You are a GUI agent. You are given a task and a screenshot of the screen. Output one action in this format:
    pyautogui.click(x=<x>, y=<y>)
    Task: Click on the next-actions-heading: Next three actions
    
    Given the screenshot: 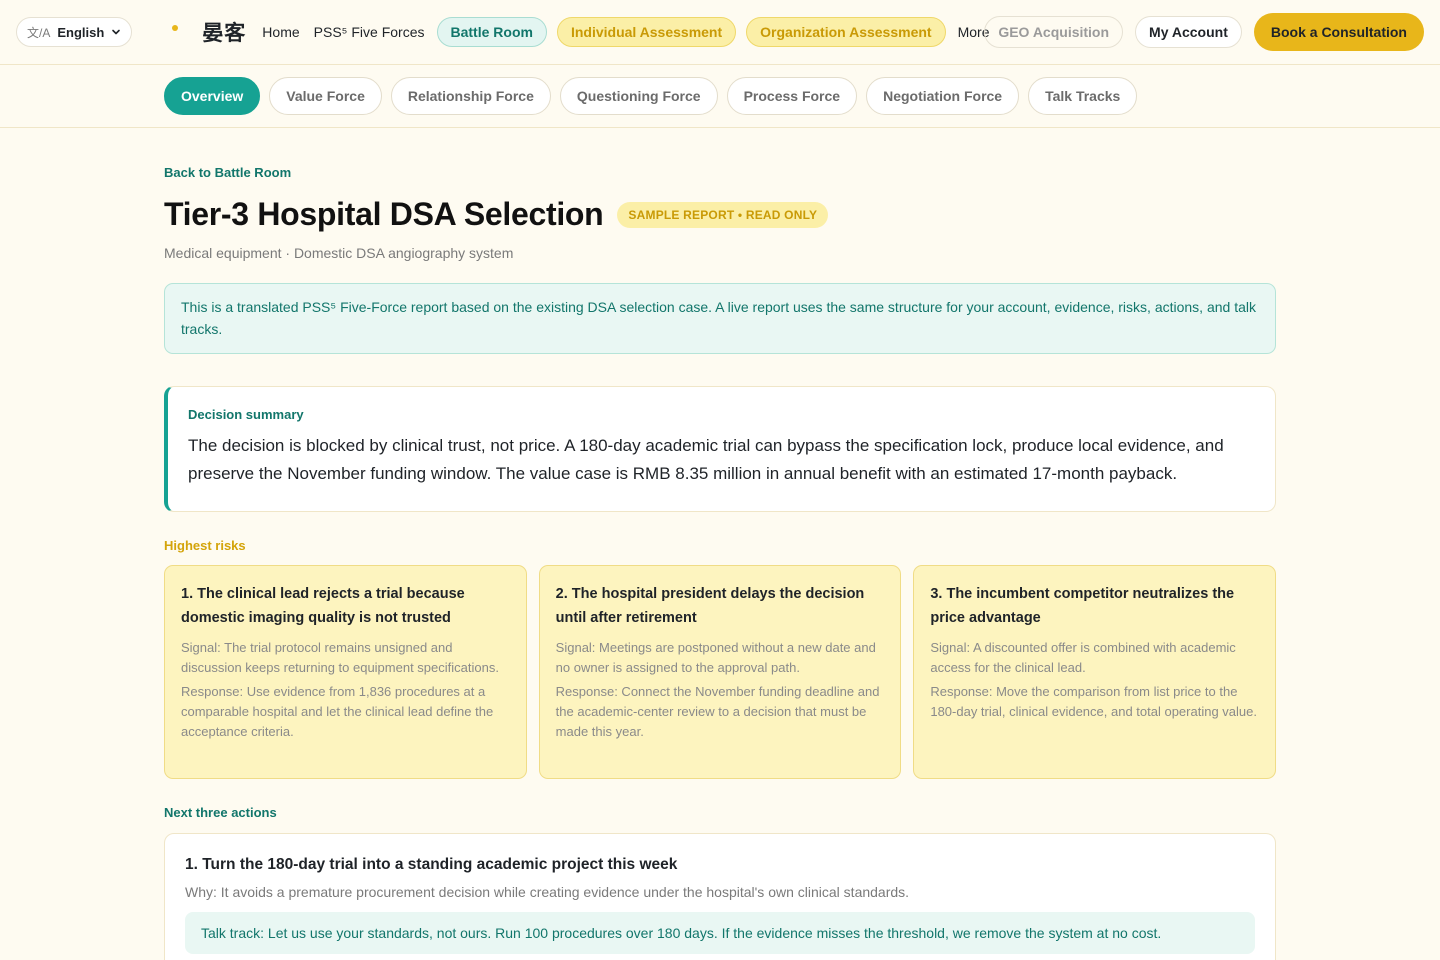 What is the action you would take?
    pyautogui.click(x=220, y=812)
    